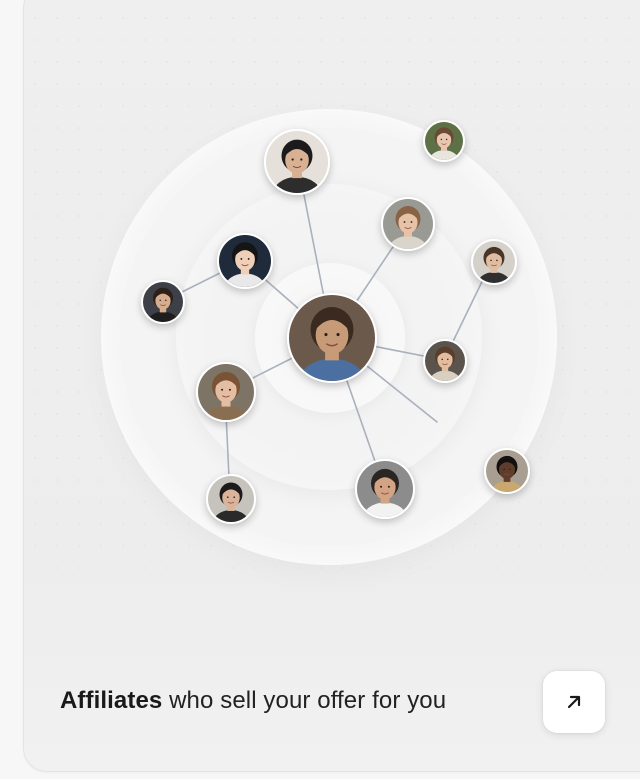 The height and width of the screenshot is (779, 640). Describe the element at coordinates (304, 700) in the screenshot. I see `caption-rest: who sell your offer for you` at that location.